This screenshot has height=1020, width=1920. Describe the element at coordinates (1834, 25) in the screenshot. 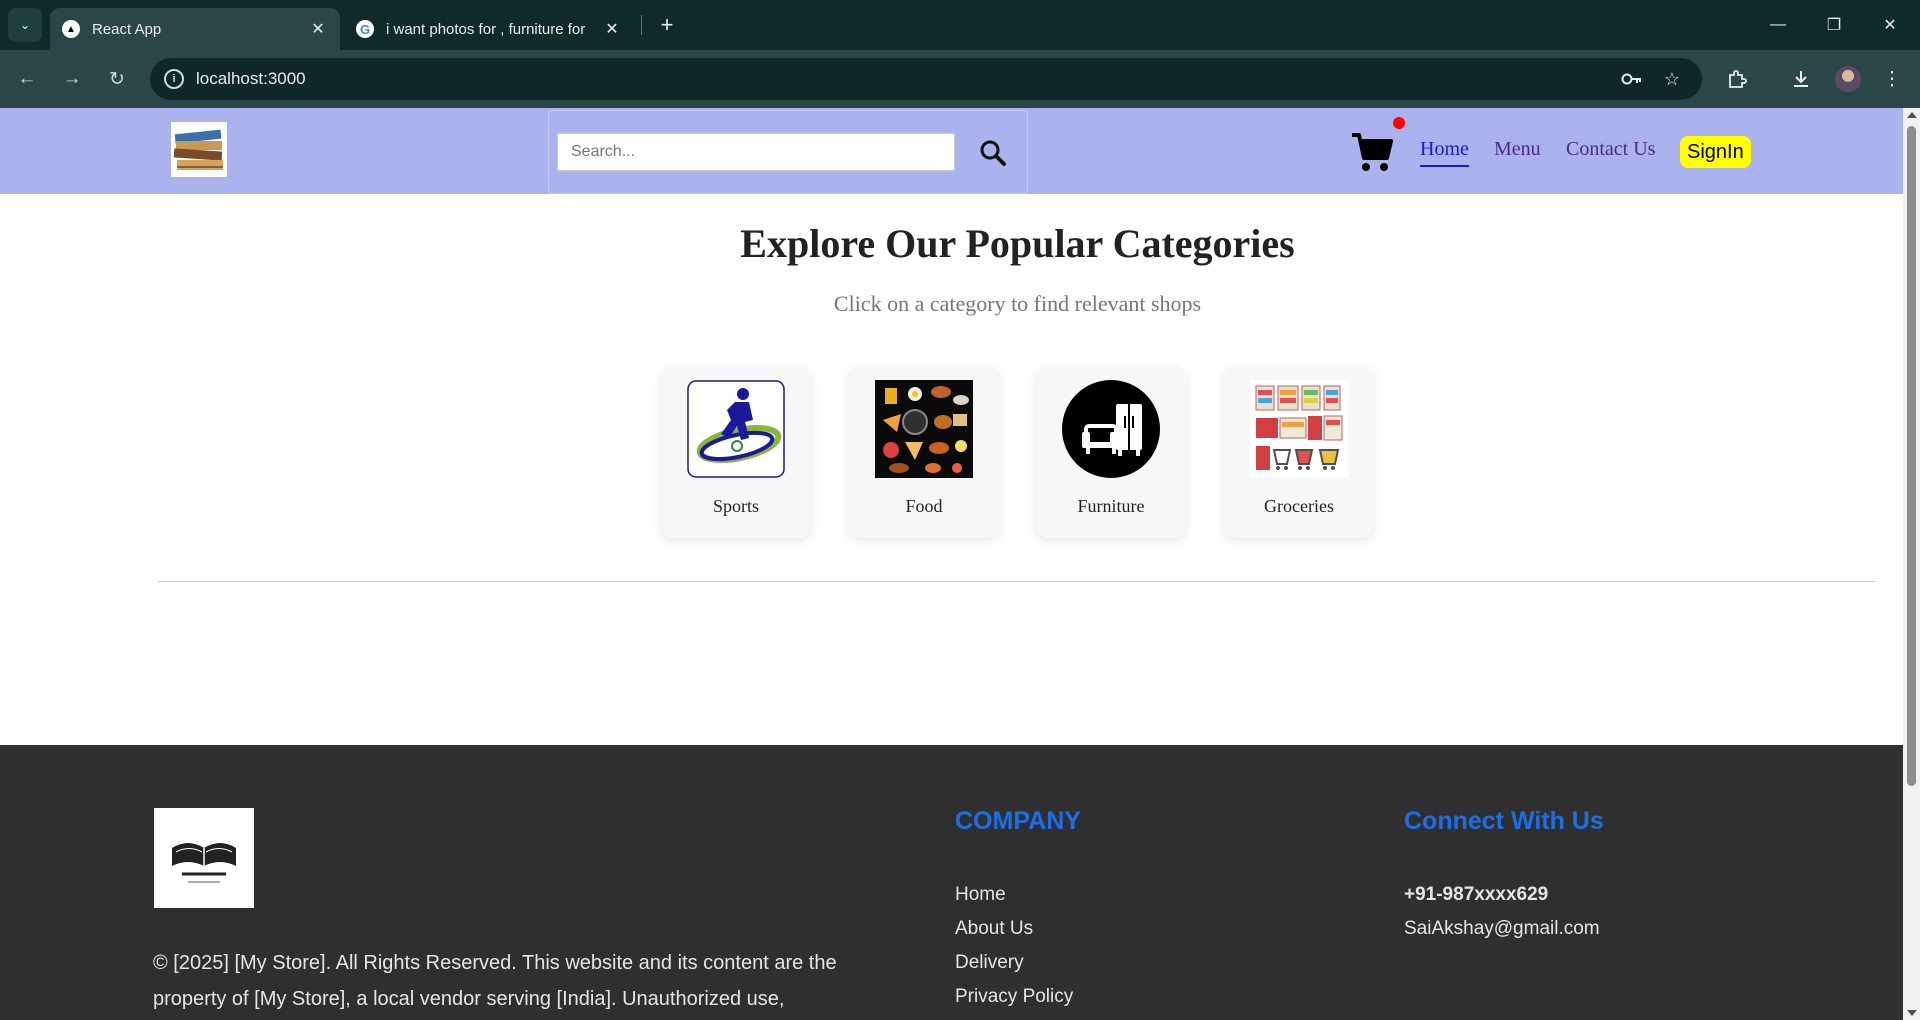

I see `restore-icon: ❐` at that location.